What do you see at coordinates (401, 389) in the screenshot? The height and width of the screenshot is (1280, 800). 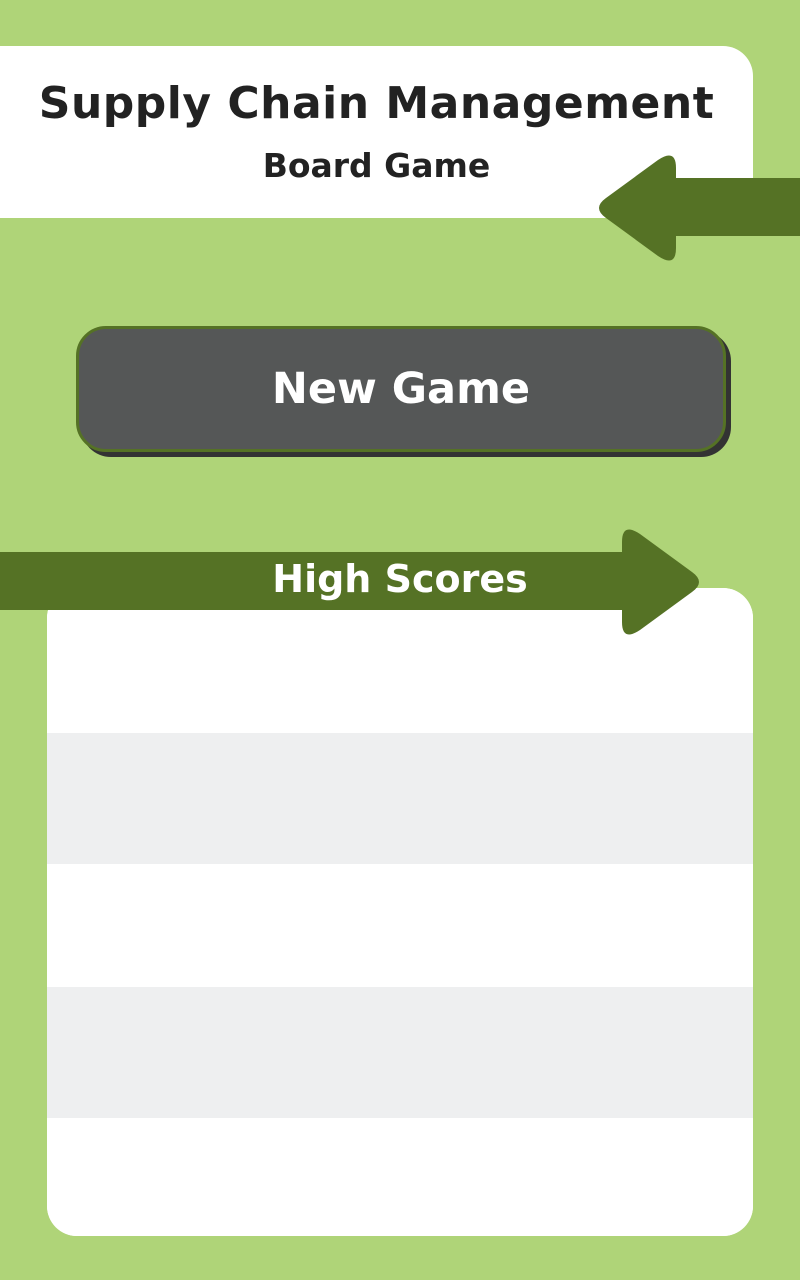 I see `new-game-button: New Game` at bounding box center [401, 389].